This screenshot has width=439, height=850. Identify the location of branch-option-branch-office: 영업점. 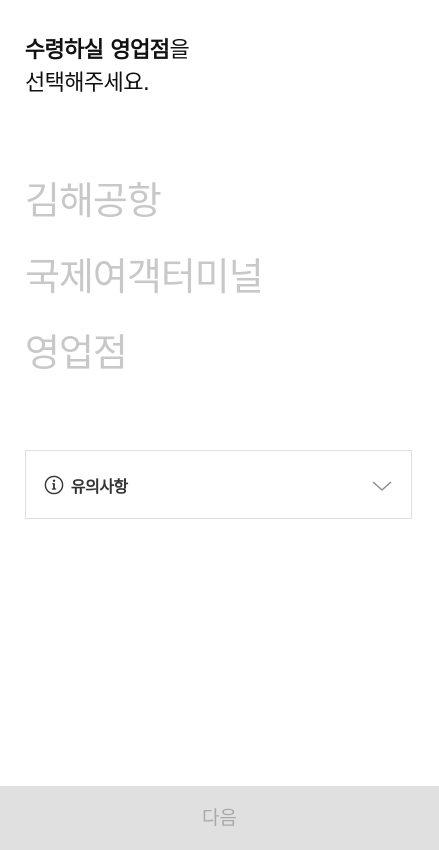
(144, 353).